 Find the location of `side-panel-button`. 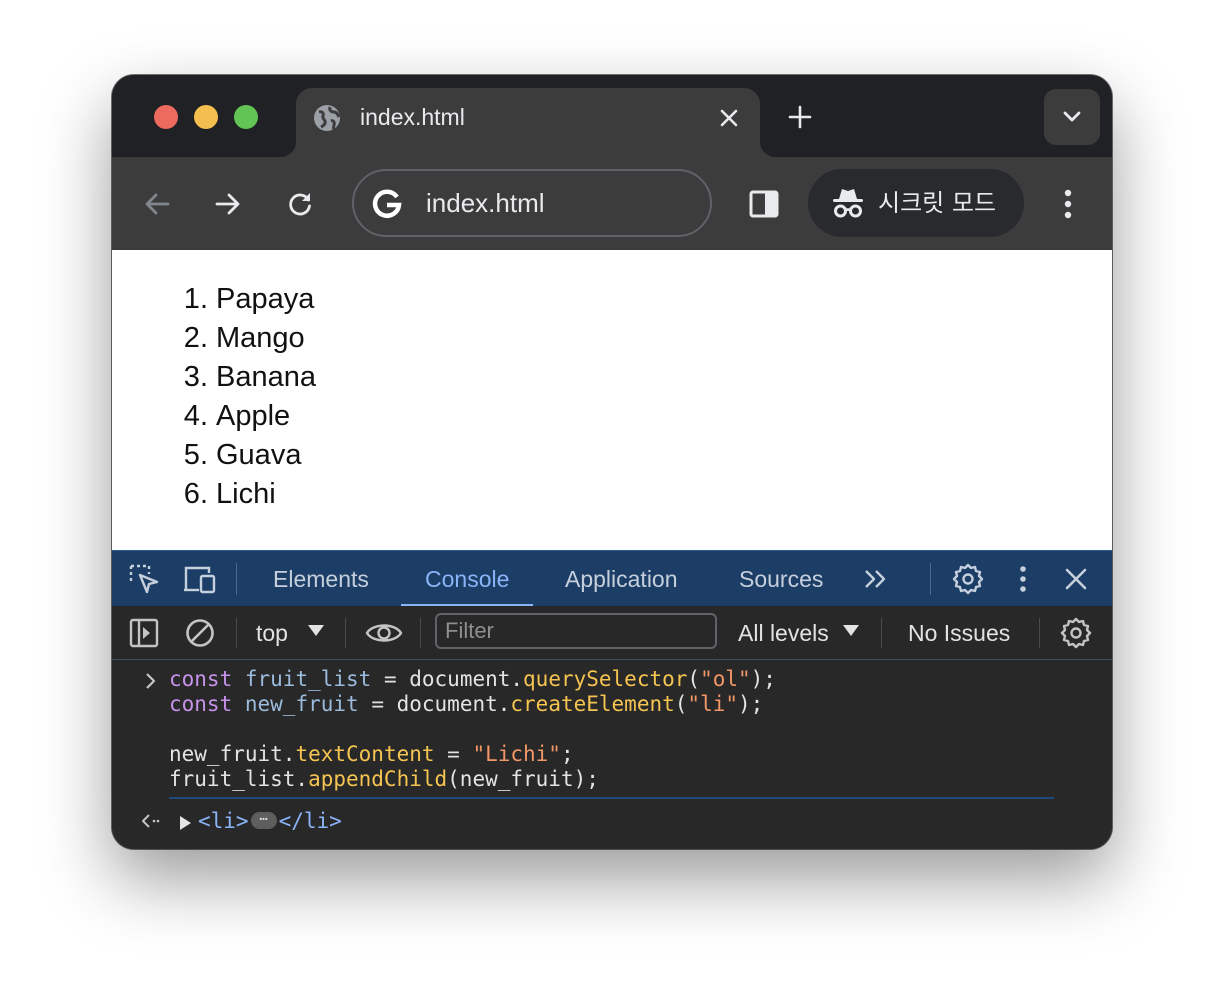

side-panel-button is located at coordinates (764, 204).